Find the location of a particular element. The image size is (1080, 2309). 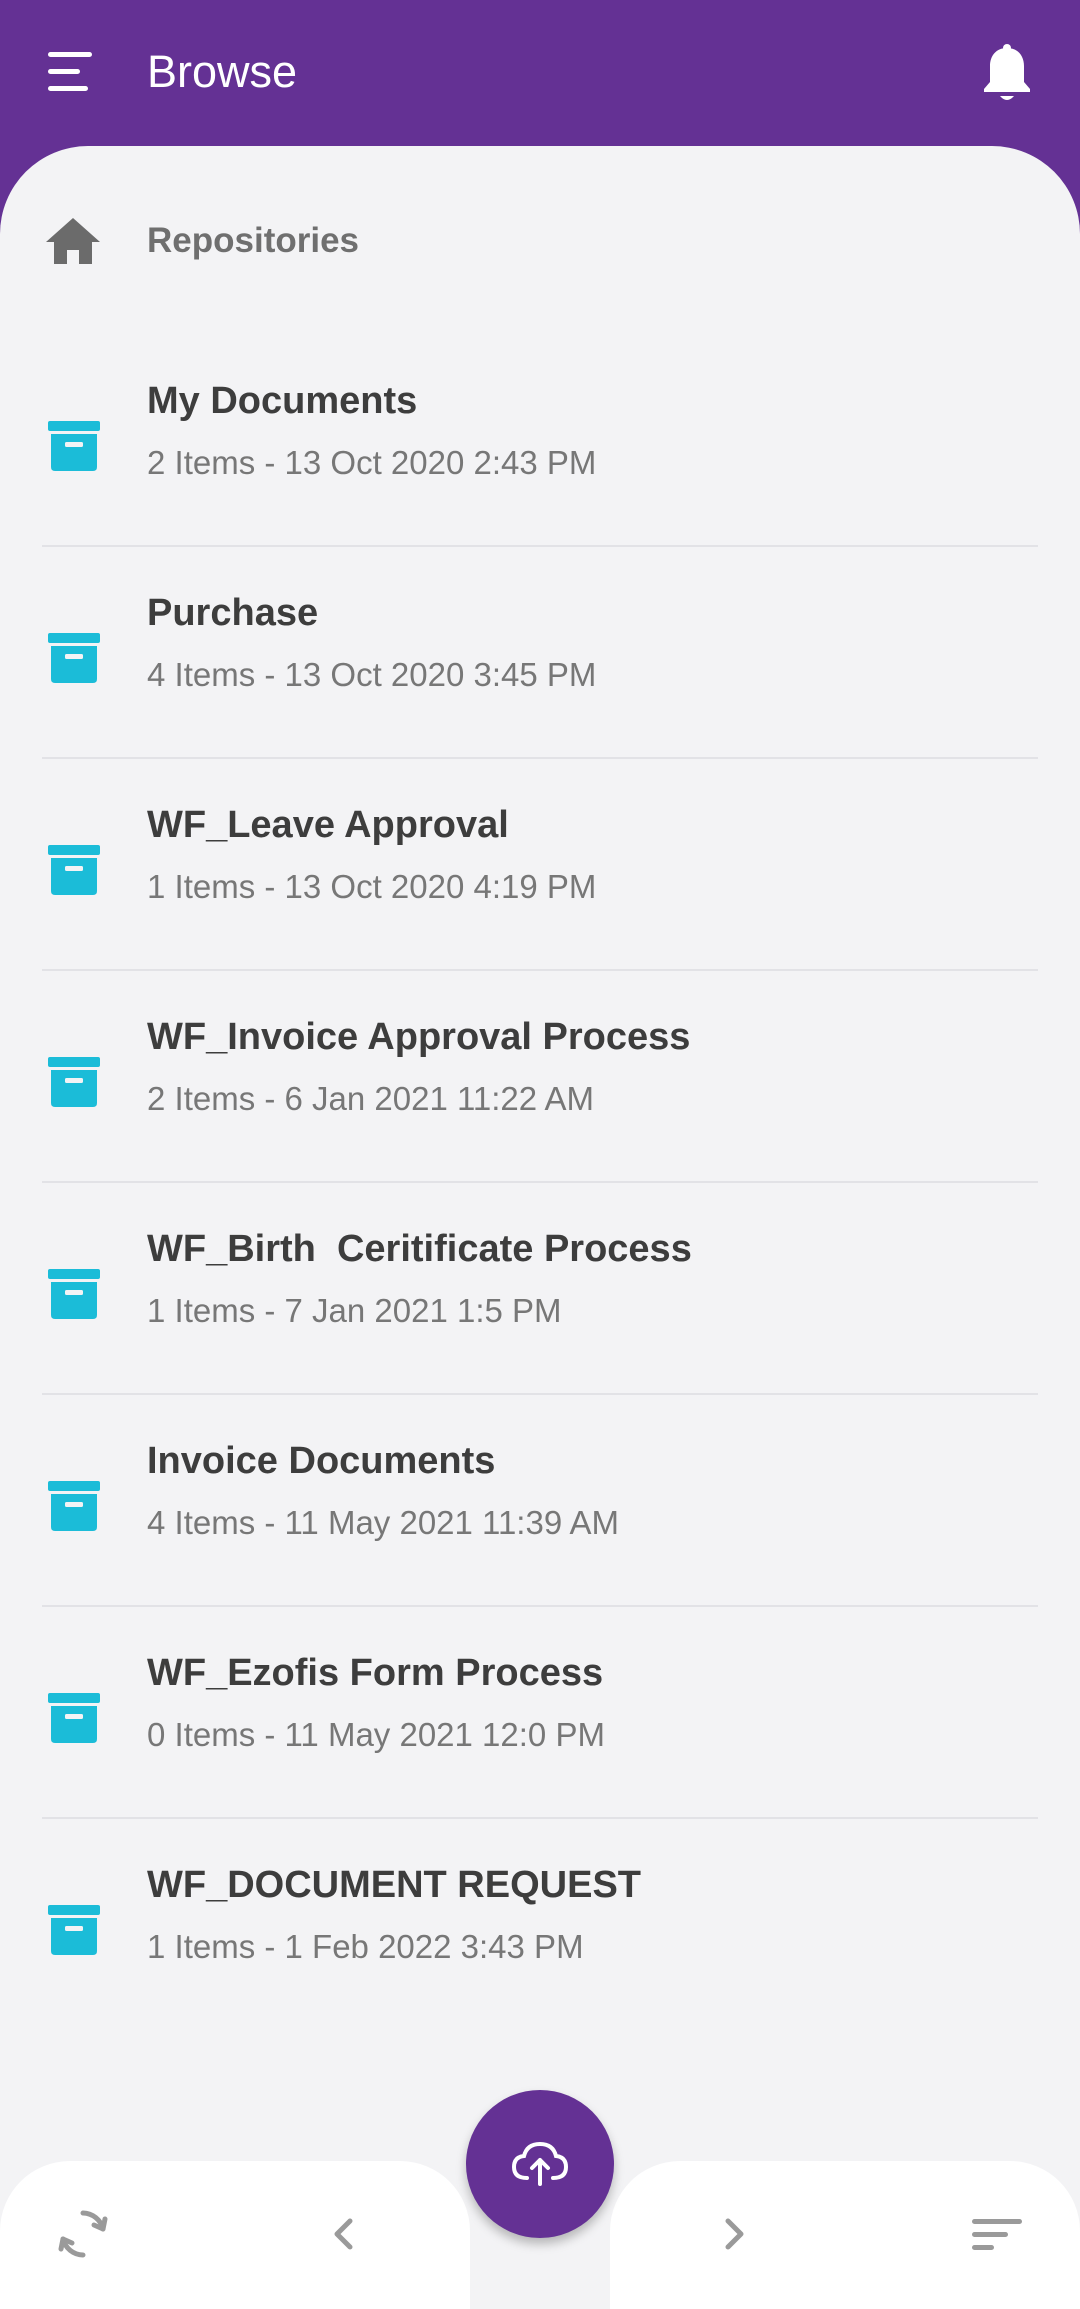

repository-meta: 4 Items - 11 May 2021 11:39 AM is located at coordinates (383, 1522).